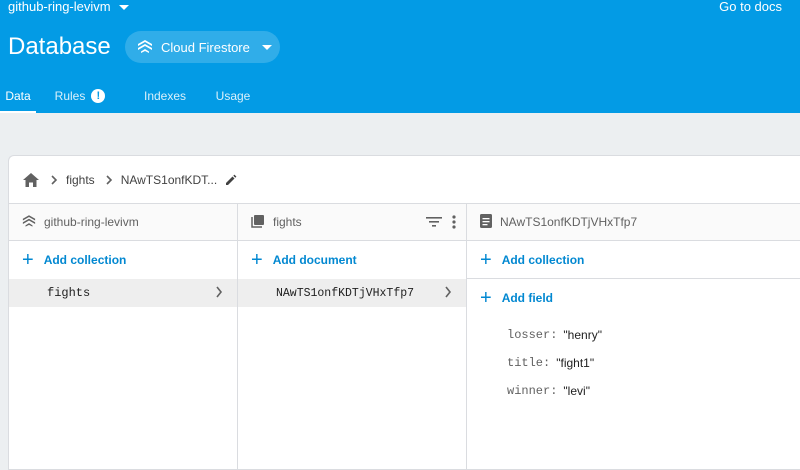  Describe the element at coordinates (529, 363) in the screenshot. I see `field-name: title:` at that location.